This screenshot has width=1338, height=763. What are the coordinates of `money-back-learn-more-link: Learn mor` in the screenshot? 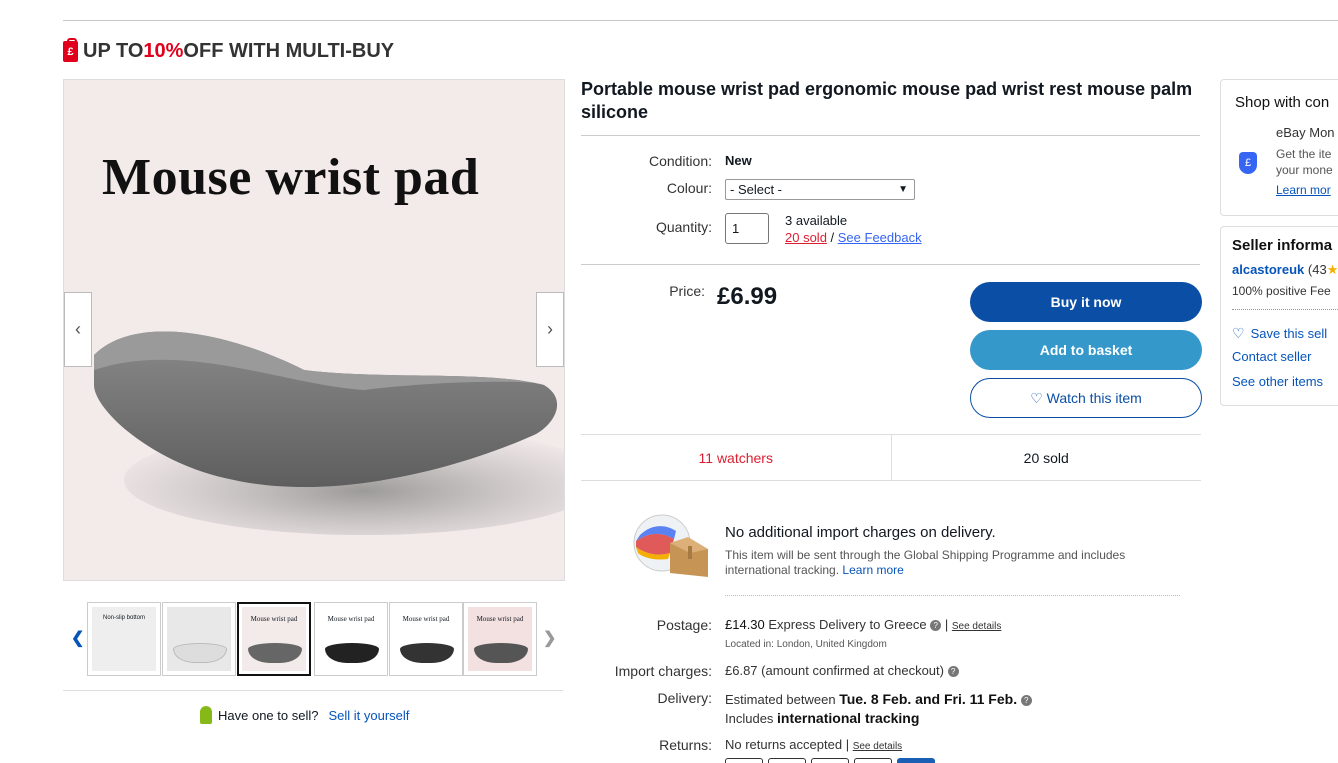 It's located at (1303, 190).